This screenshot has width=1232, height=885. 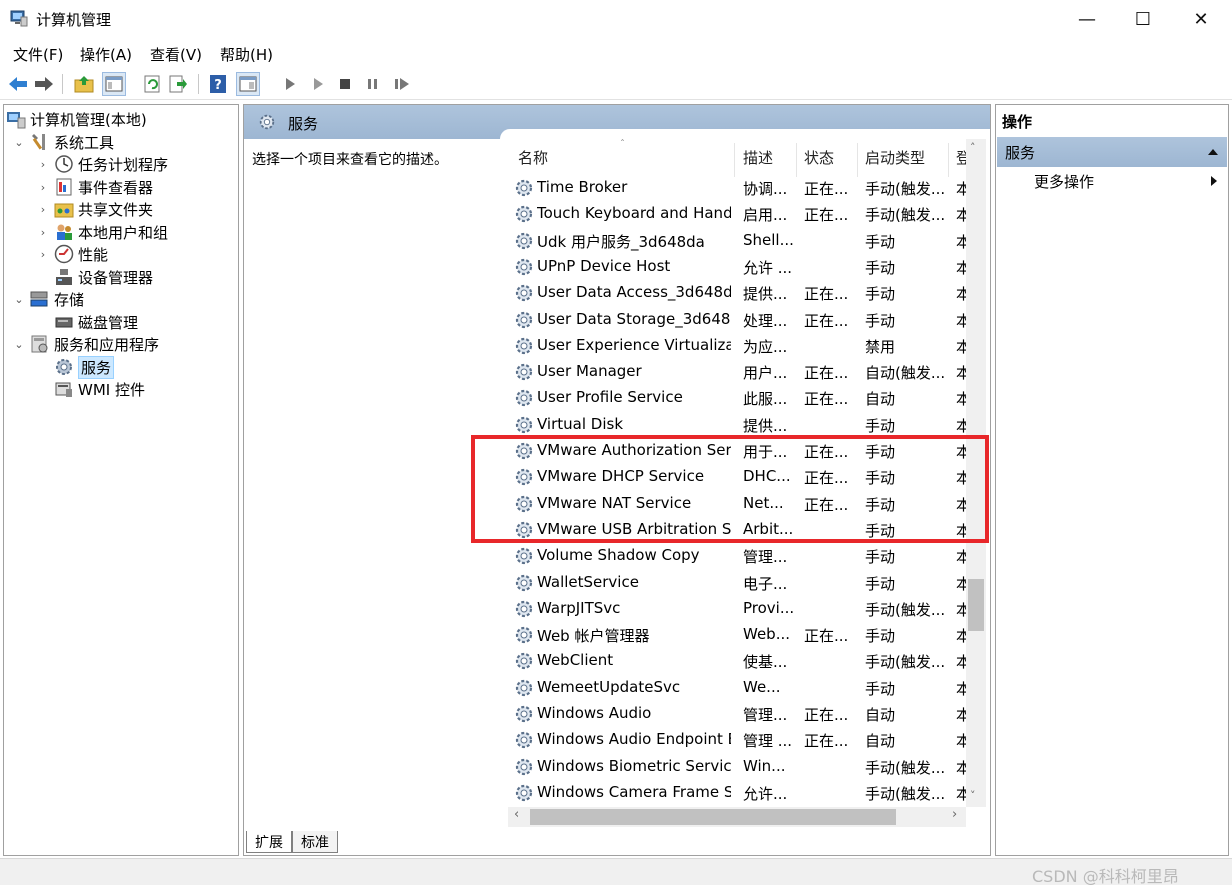 I want to click on tree-item-services-apps: ⌄ 服务和应用程序, so click(x=85, y=344).